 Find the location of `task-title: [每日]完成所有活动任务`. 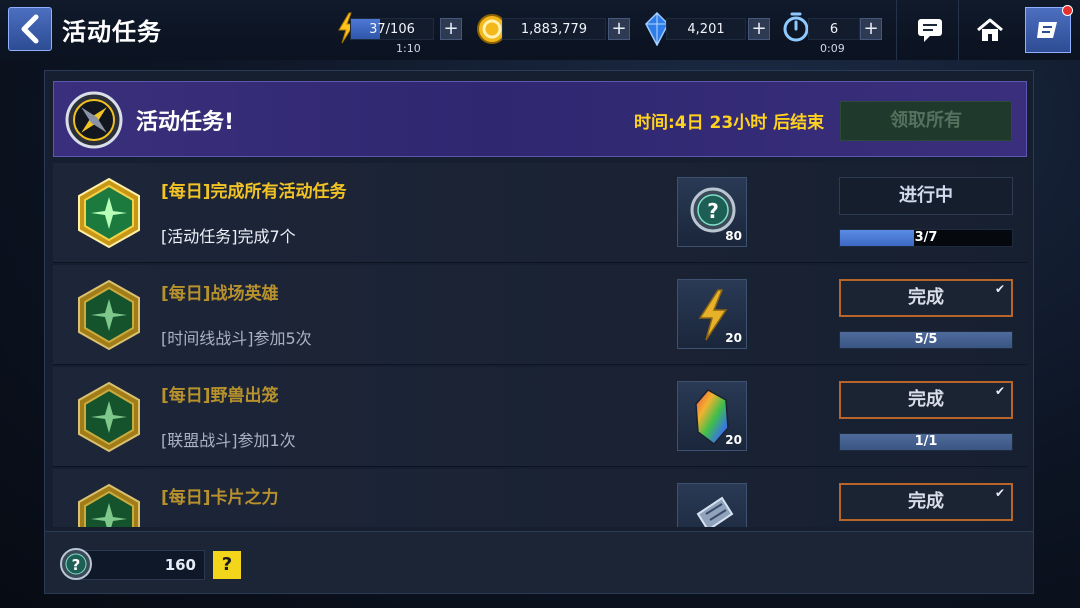

task-title: [每日]完成所有活动任务 is located at coordinates (254, 192).